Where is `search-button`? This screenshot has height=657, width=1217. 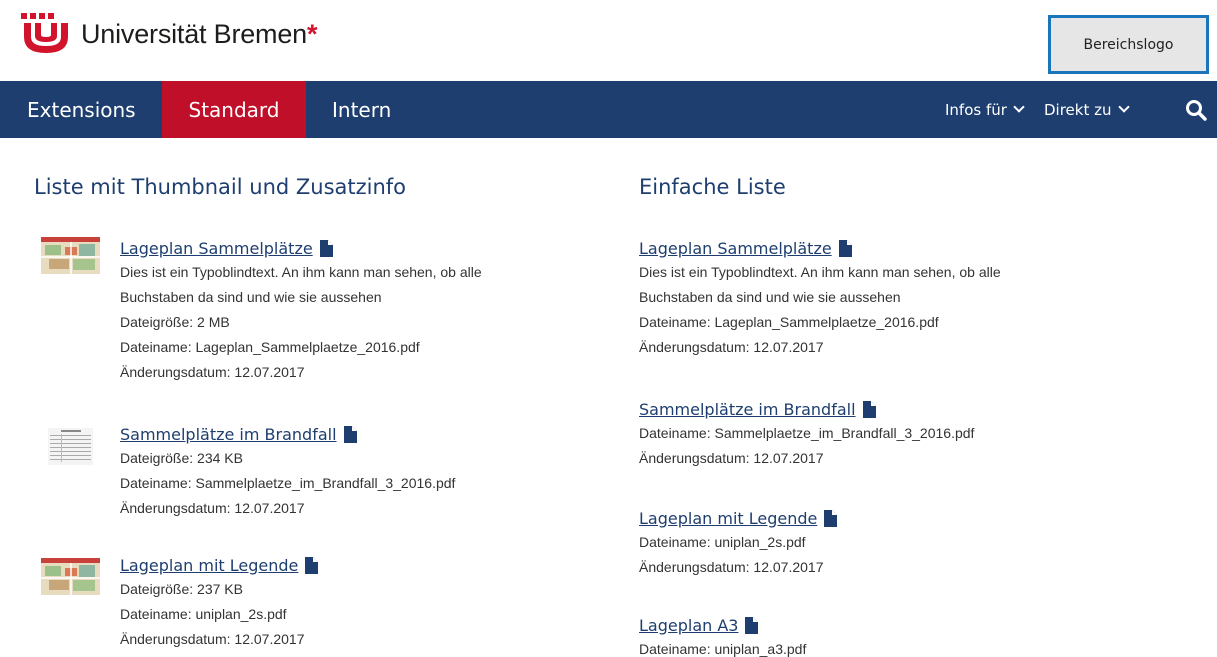 search-button is located at coordinates (1196, 109).